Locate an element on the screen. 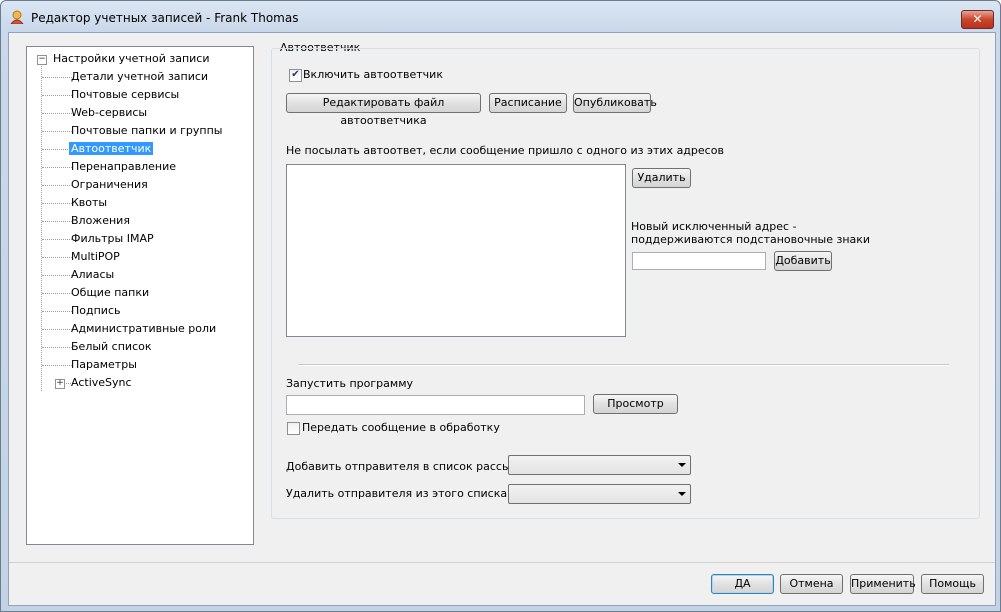 This screenshot has width=1001, height=612. enable-autoresponder-label: Включить автоответчик is located at coordinates (373, 74).